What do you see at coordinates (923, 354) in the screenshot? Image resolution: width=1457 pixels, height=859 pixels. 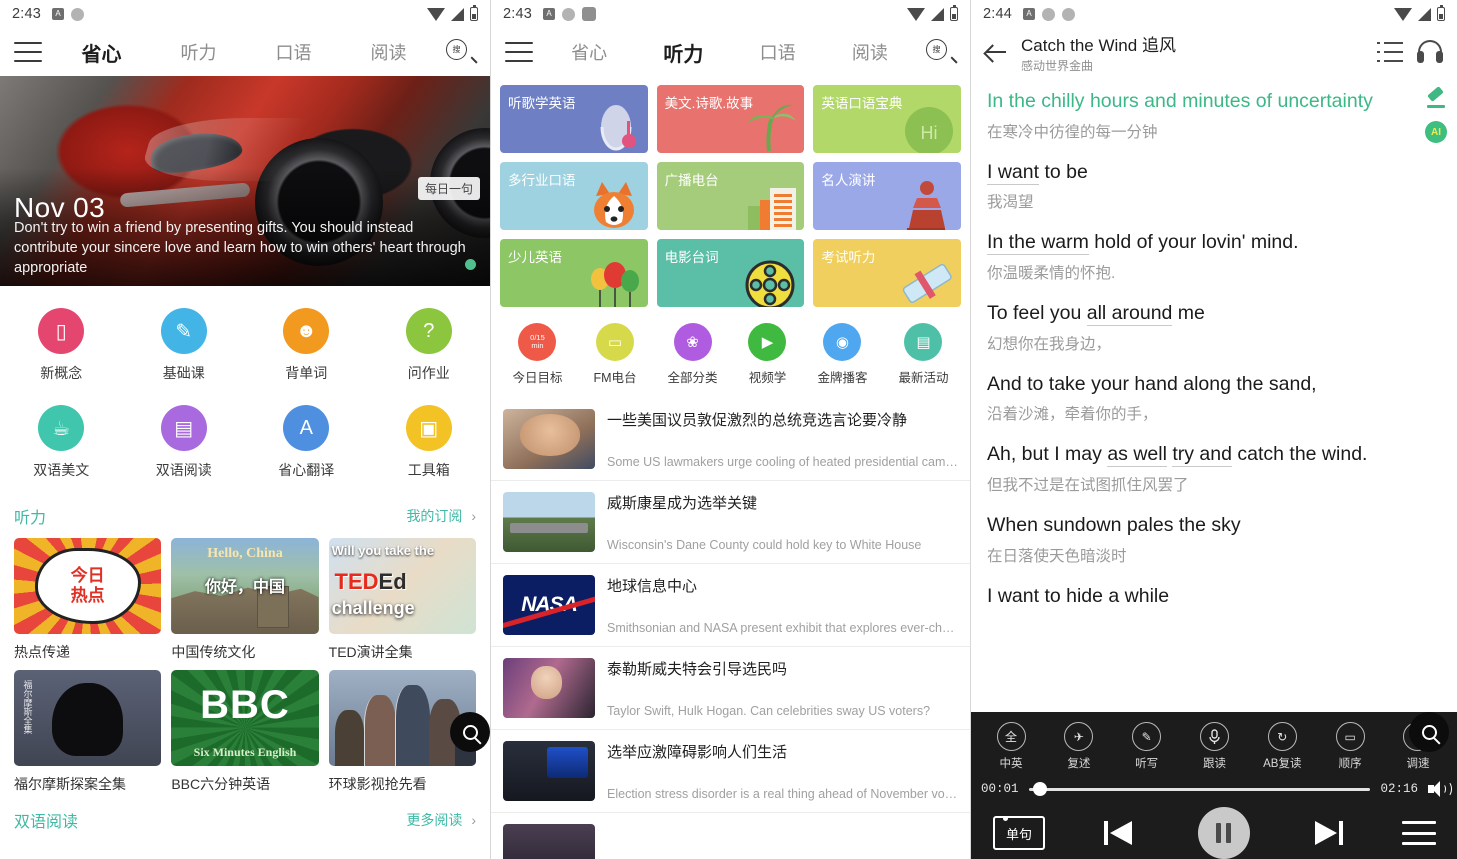 I see `quick-item-activity: ▤ 最新活动` at bounding box center [923, 354].